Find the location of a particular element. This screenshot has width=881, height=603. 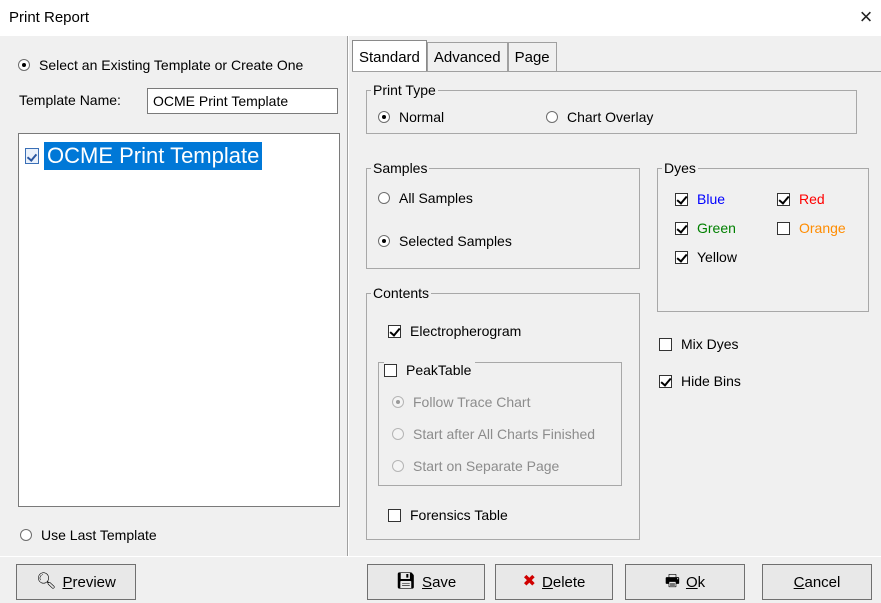

print-type-chart-overlay: Chart Overlay is located at coordinates (599, 117).